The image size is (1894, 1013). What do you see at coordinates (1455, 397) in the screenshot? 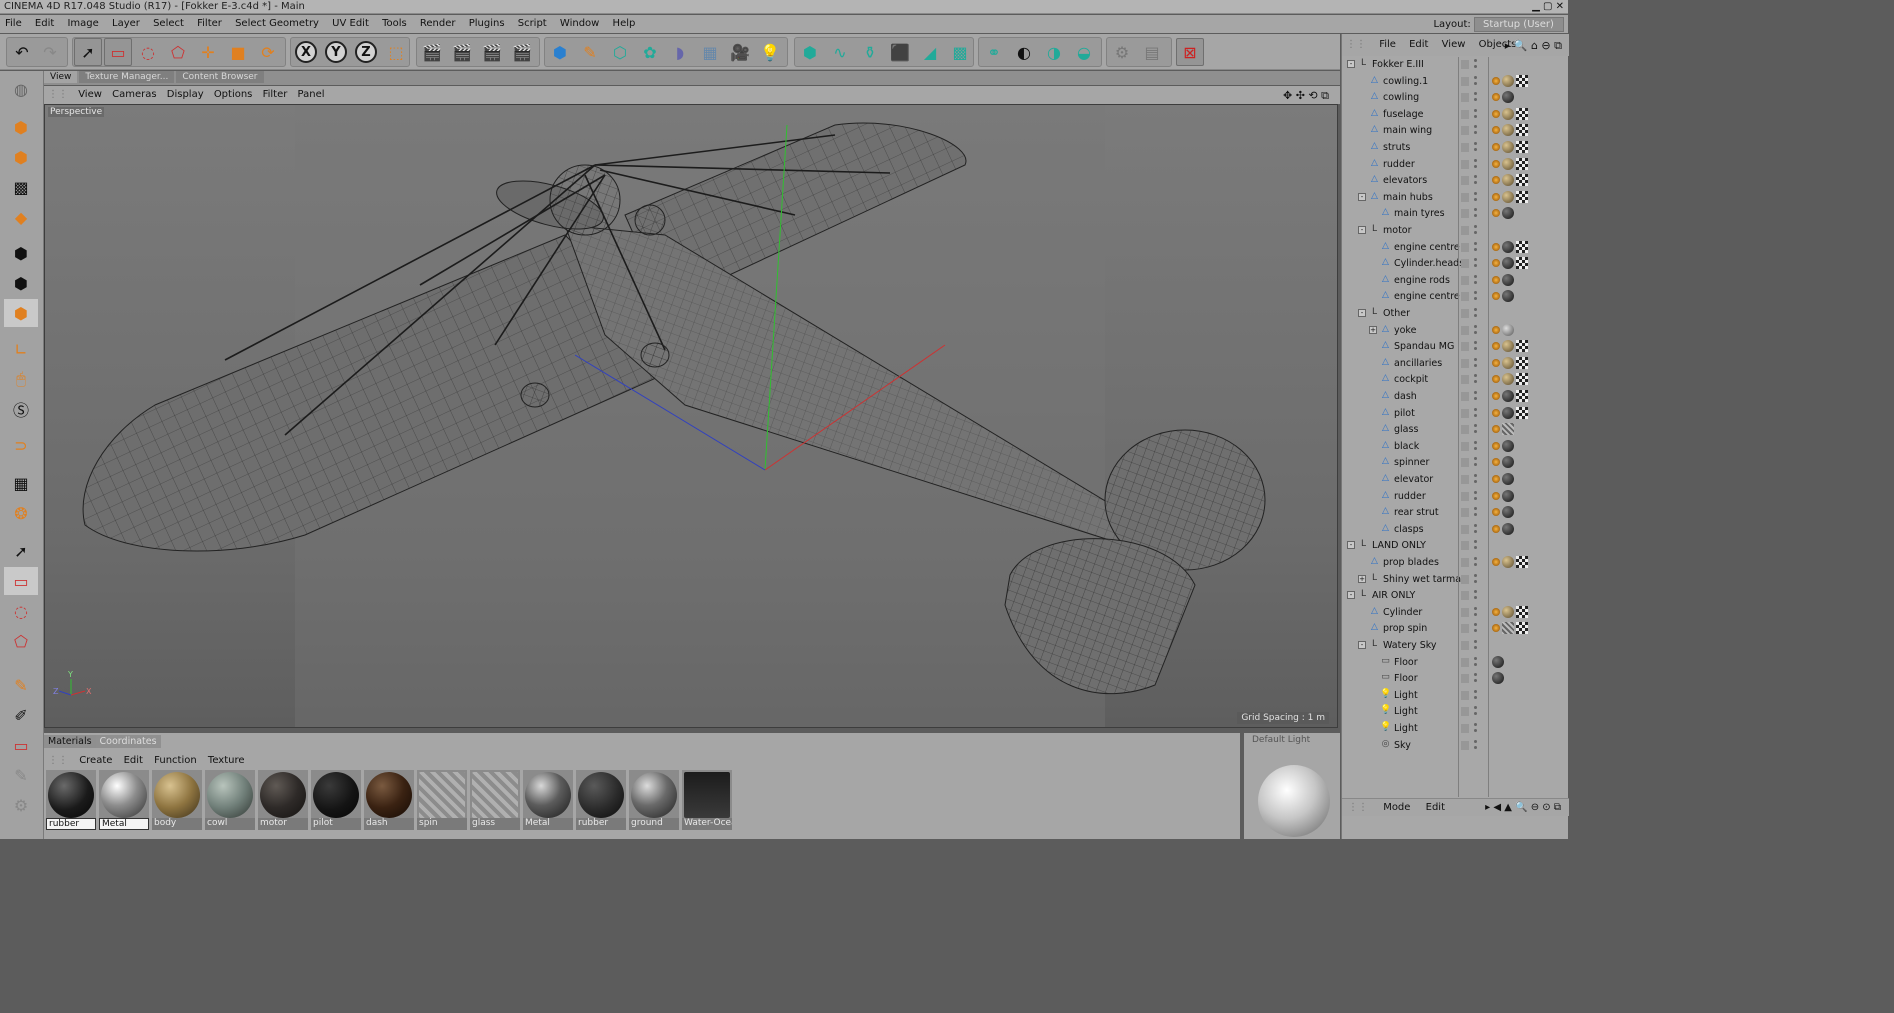
I see `object-row: △ dash` at bounding box center [1455, 397].